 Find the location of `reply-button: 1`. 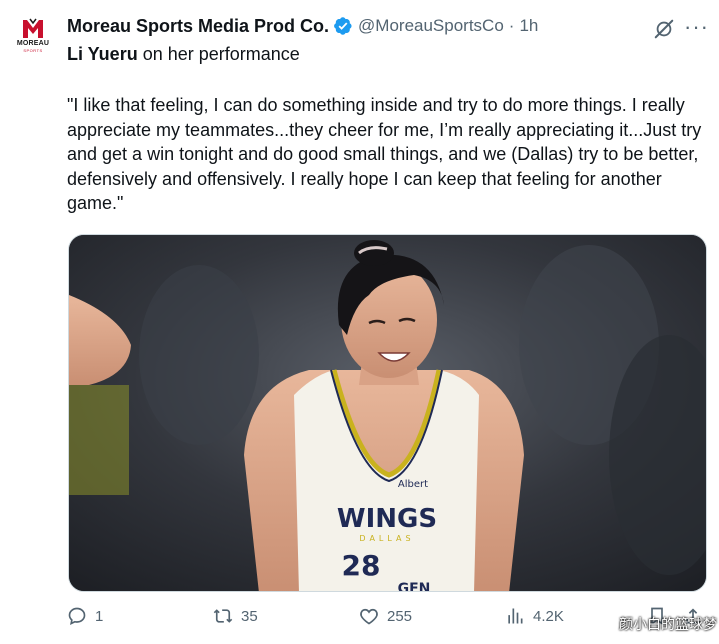

reply-button: 1 is located at coordinates (85, 616).